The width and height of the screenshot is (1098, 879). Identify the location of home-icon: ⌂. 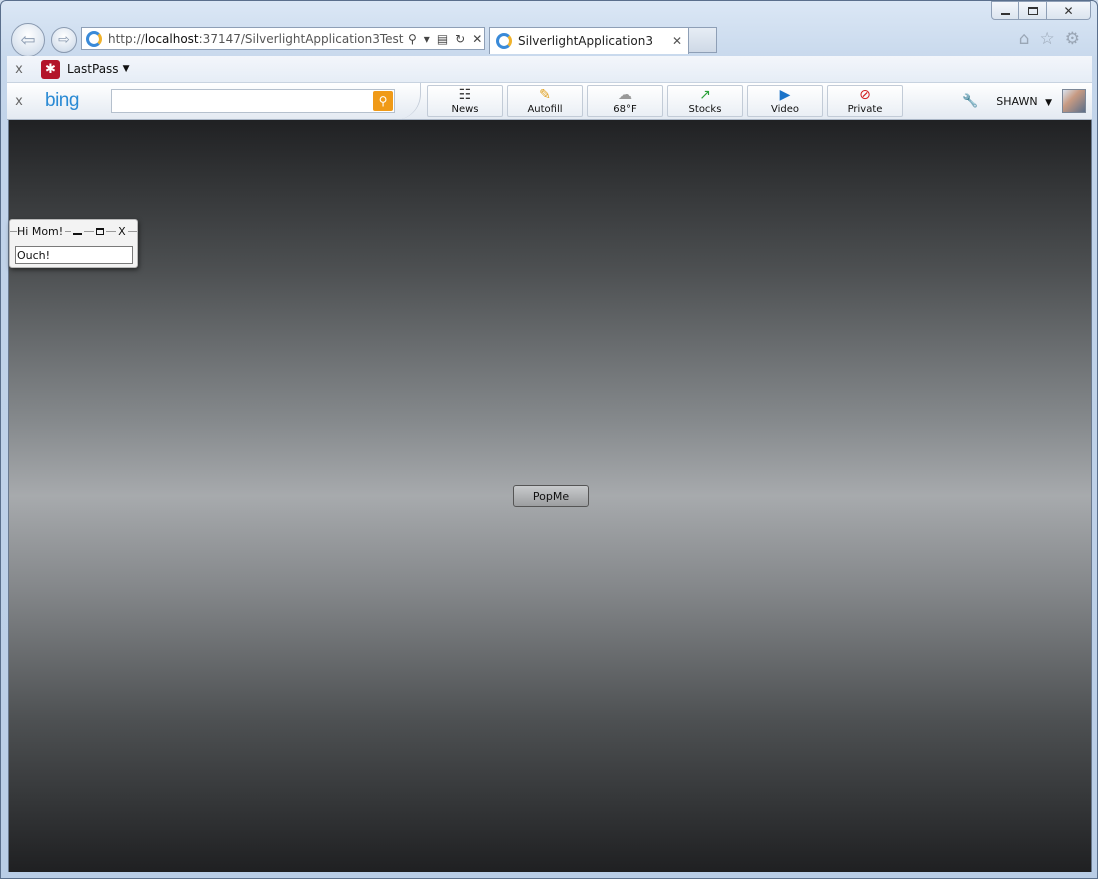
(1024, 39).